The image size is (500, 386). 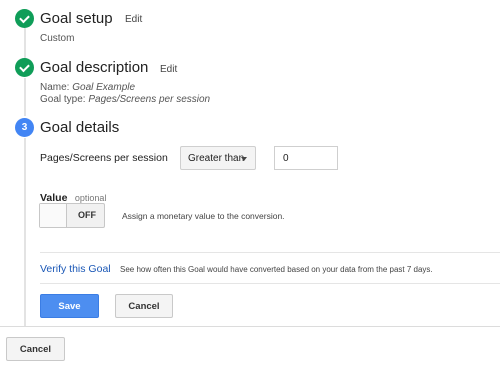 I want to click on caret-down-icon, so click(x=244, y=159).